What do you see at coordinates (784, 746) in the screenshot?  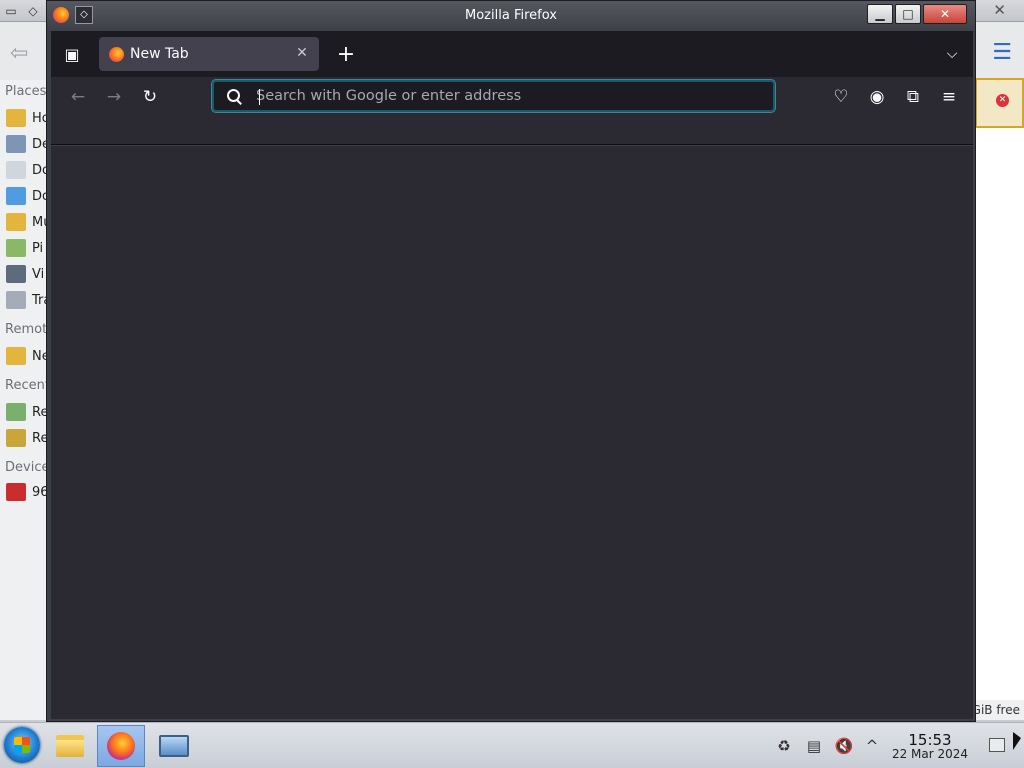 I see `recycle-icon: ♻` at bounding box center [784, 746].